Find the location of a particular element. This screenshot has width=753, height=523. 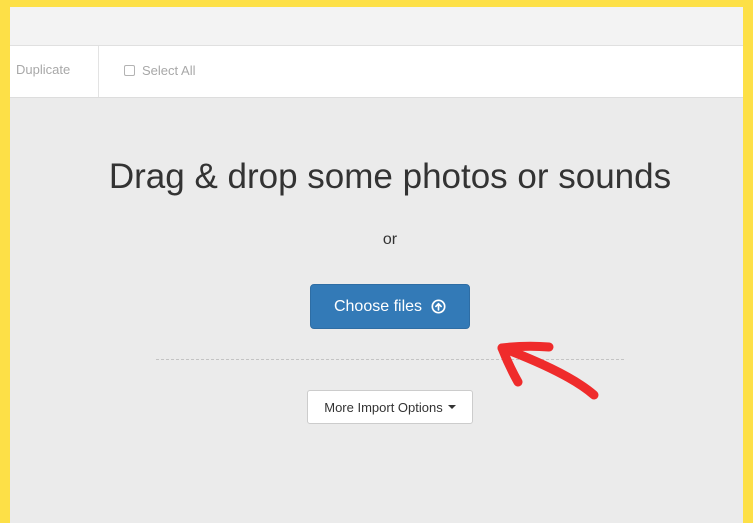

checkbox-icon is located at coordinates (129, 70).